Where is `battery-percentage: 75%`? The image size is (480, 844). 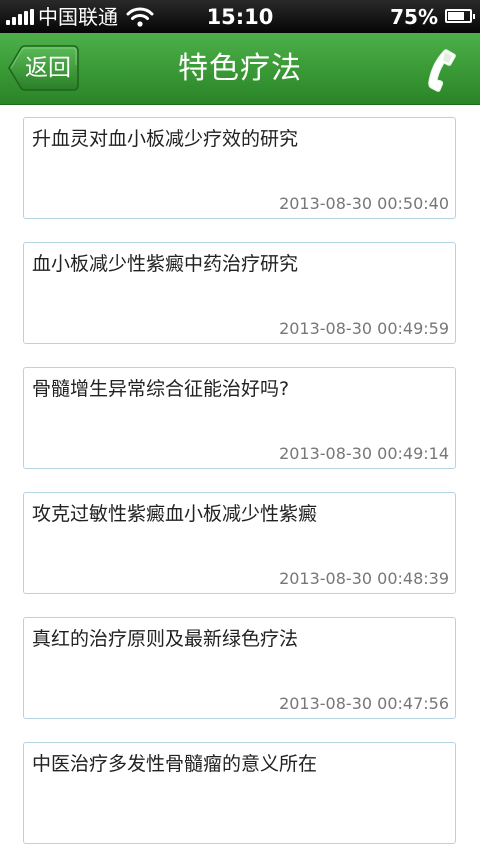
battery-percentage: 75% is located at coordinates (414, 17).